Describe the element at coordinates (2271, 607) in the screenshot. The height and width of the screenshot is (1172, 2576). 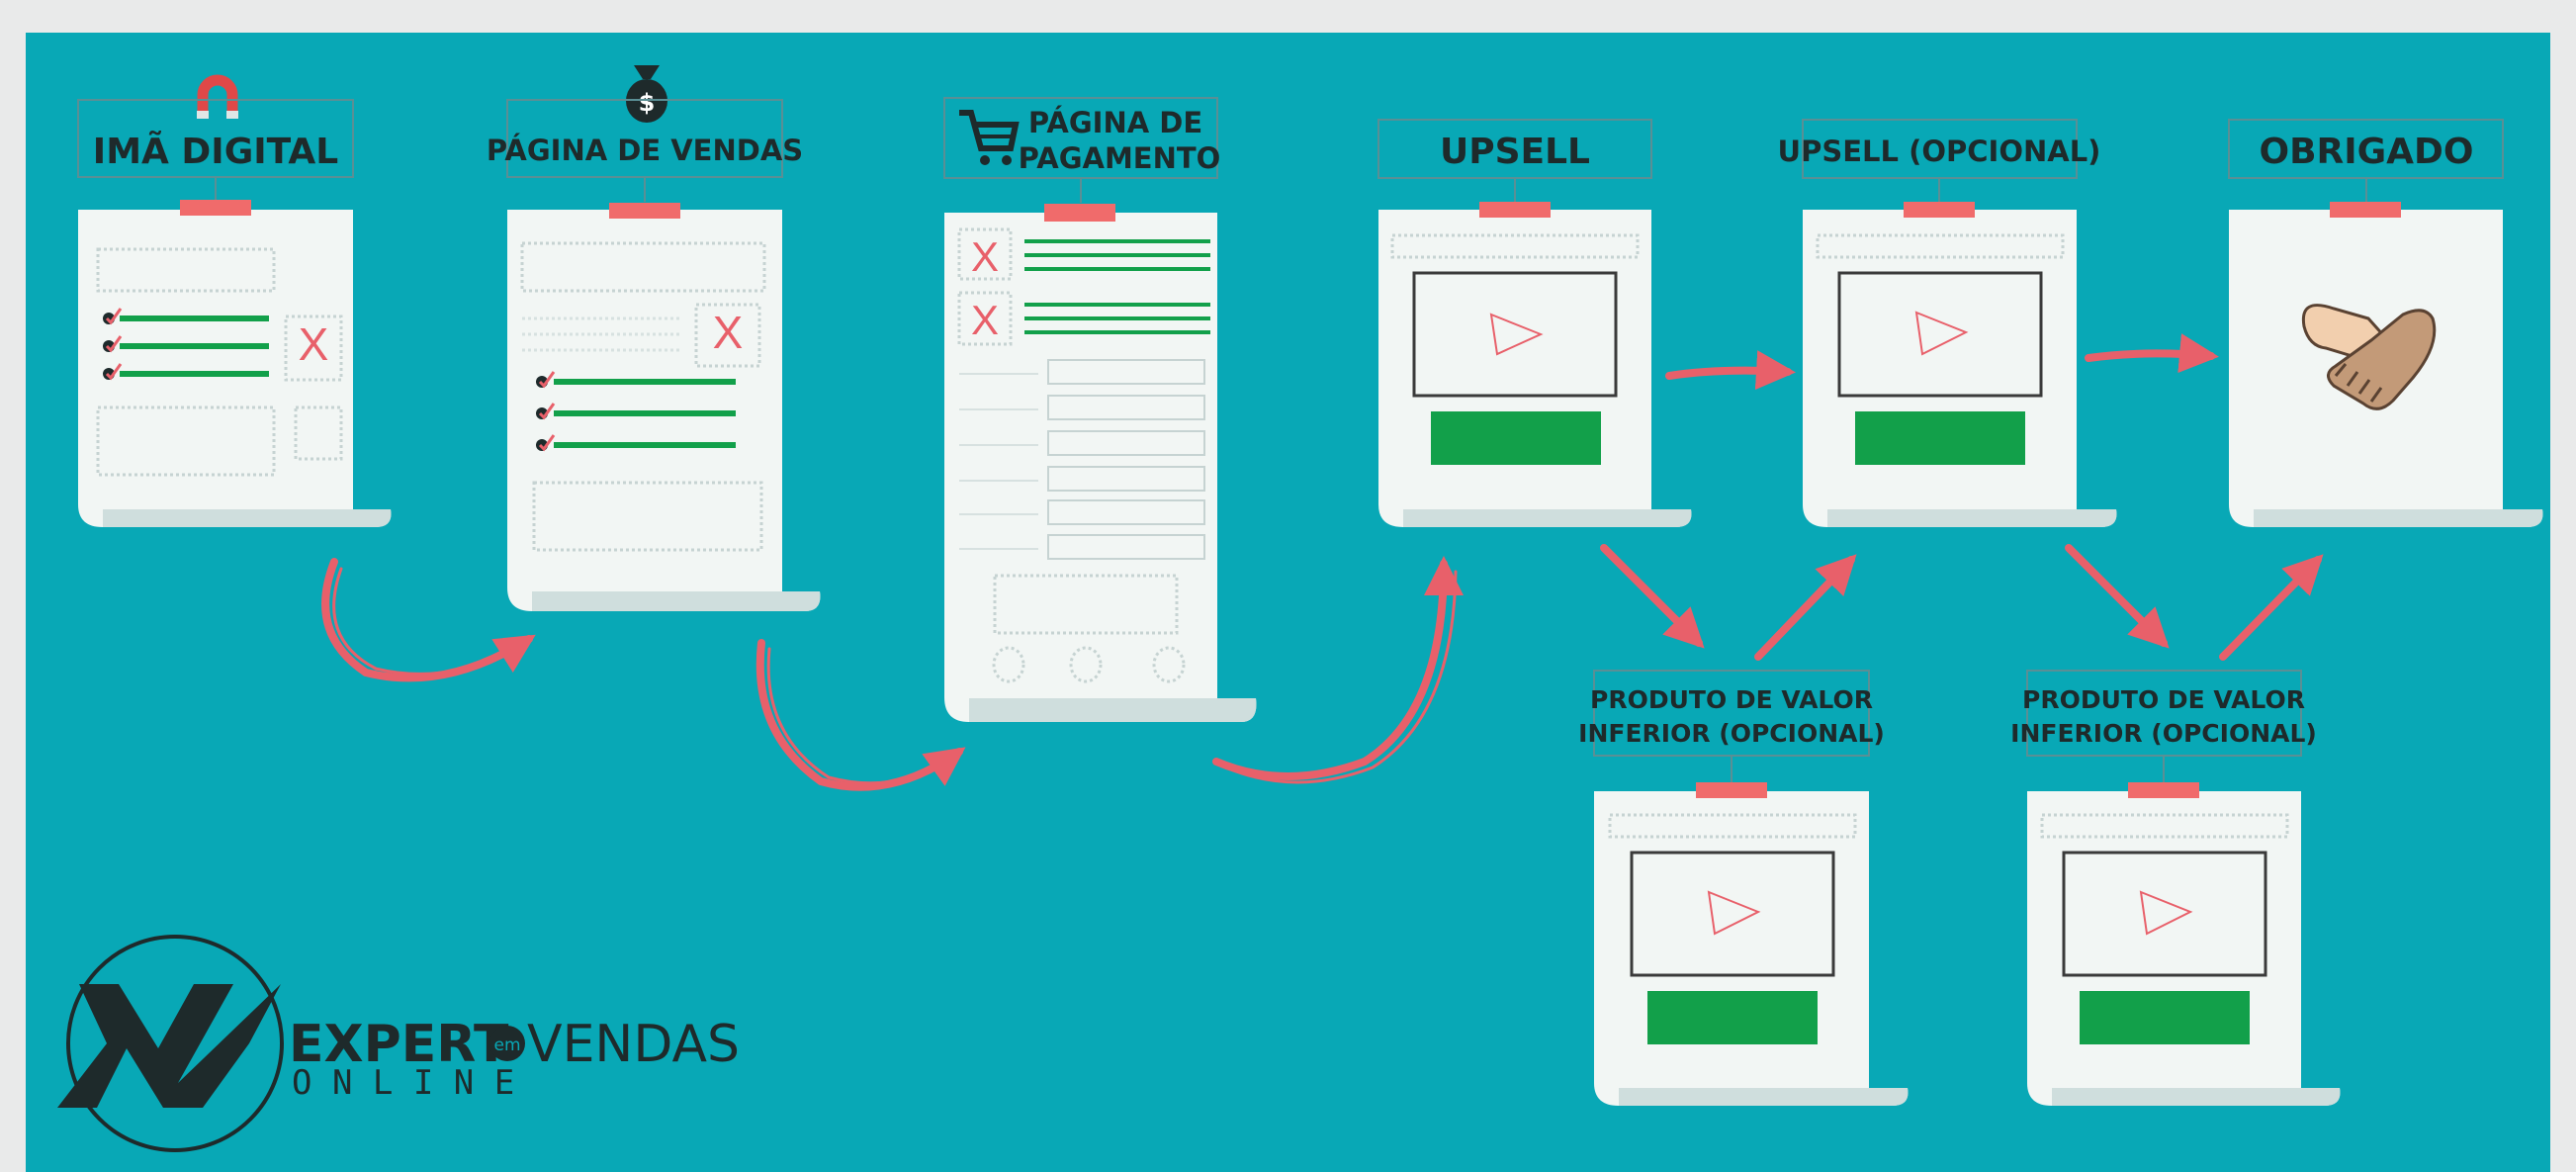
I see `arrow-downsell2-to-obrigado` at that location.